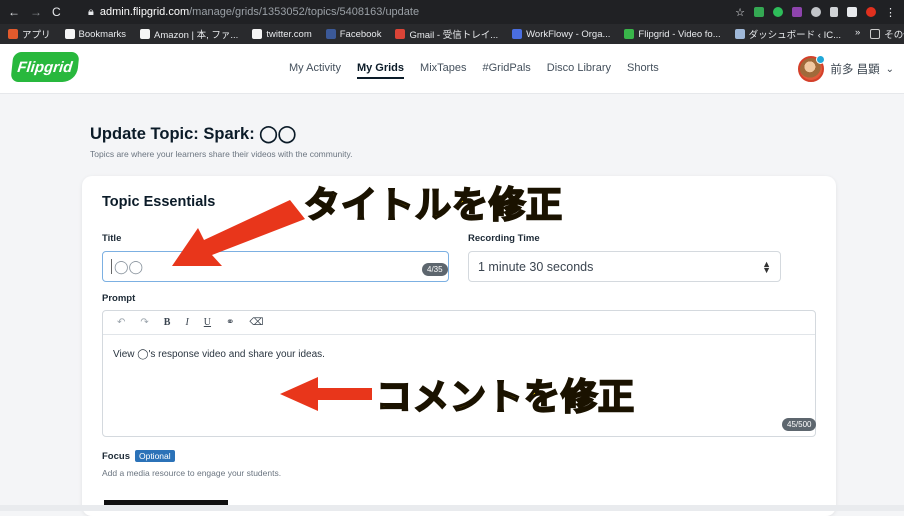  Describe the element at coordinates (145, 34) in the screenshot. I see `amazon-icon` at that location.